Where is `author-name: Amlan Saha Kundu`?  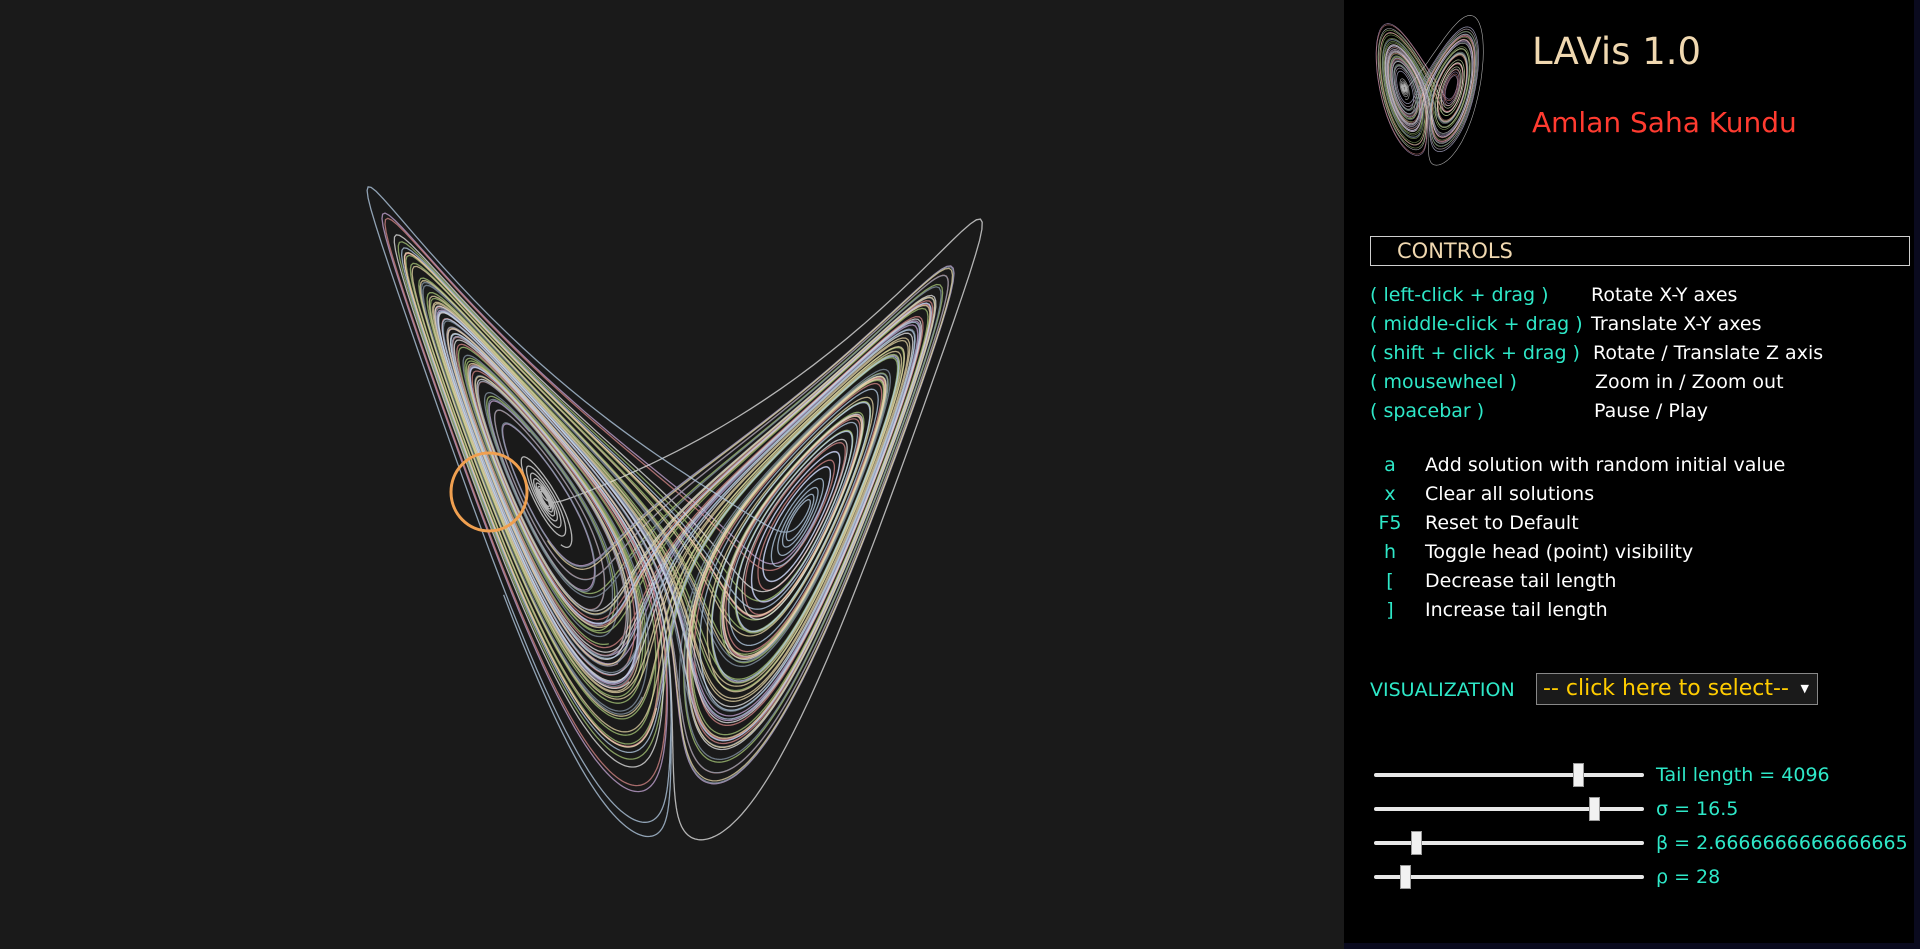
author-name: Amlan Saha Kundu is located at coordinates (1664, 122).